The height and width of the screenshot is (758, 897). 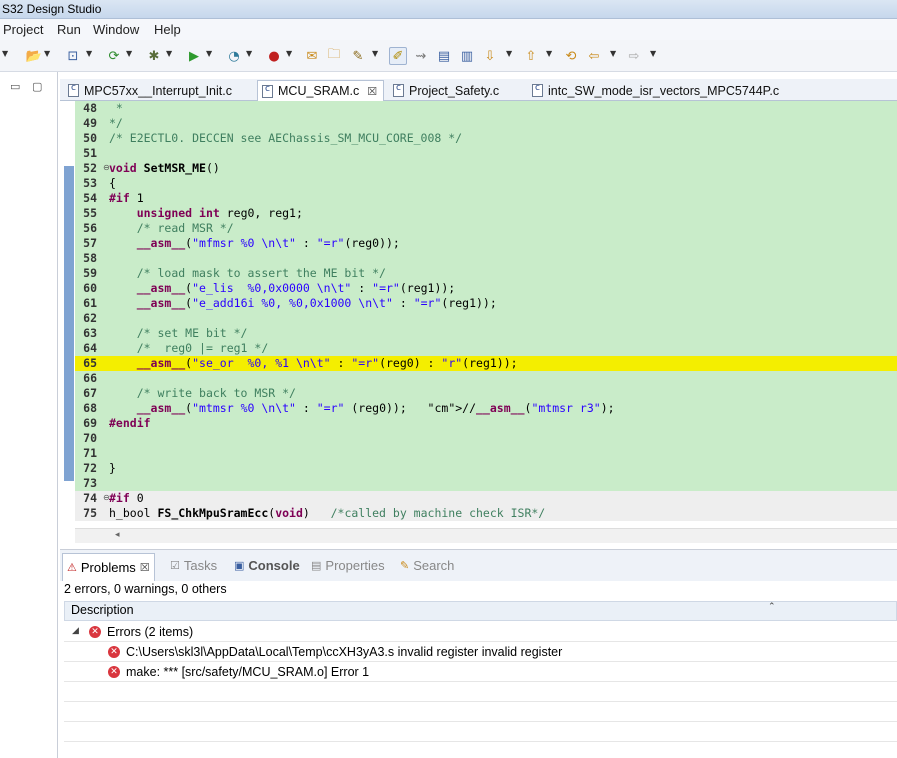 I want to click on line-number: 60, so click(x=92, y=288).